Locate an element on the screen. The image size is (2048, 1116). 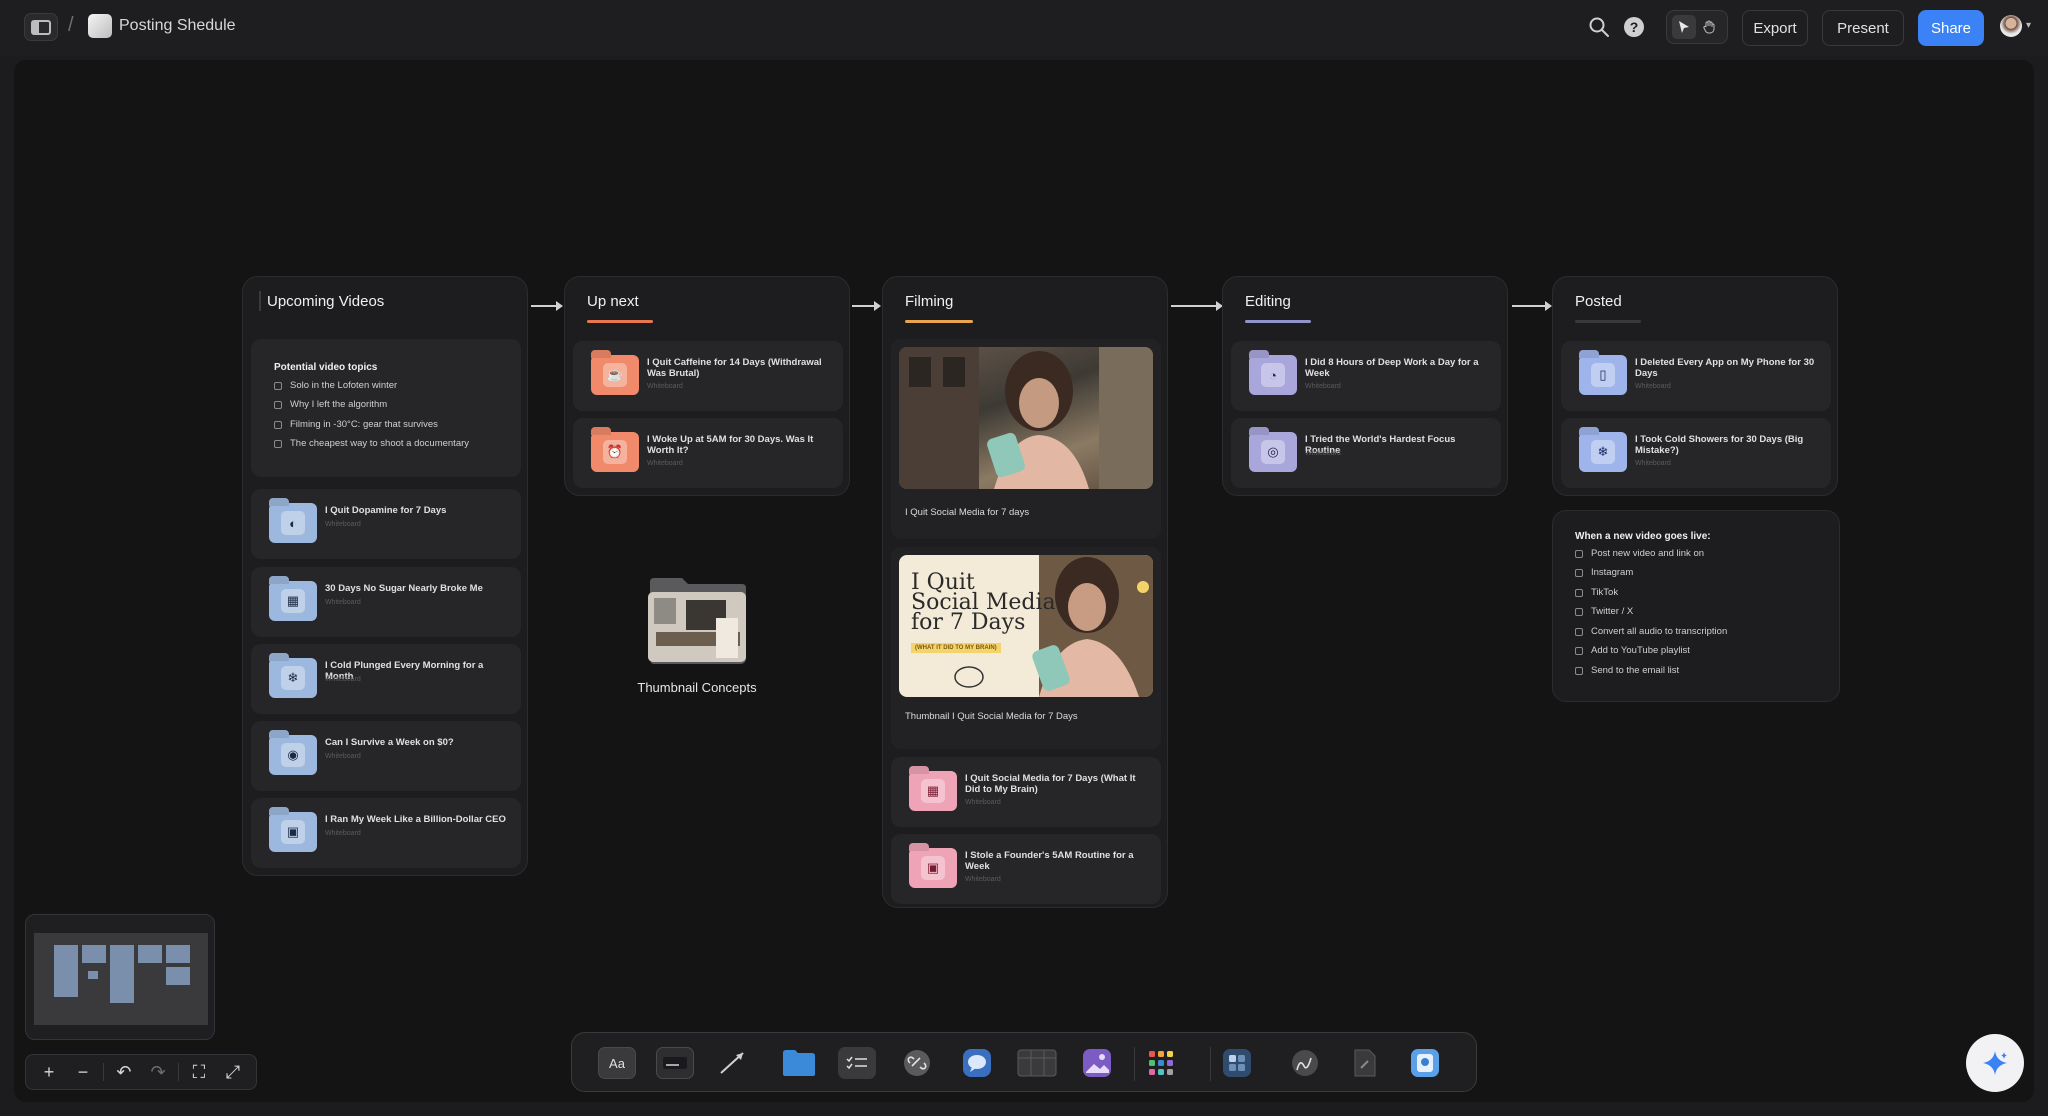
fit-to-frame-icon: ⛶ is located at coordinates (199, 1072).